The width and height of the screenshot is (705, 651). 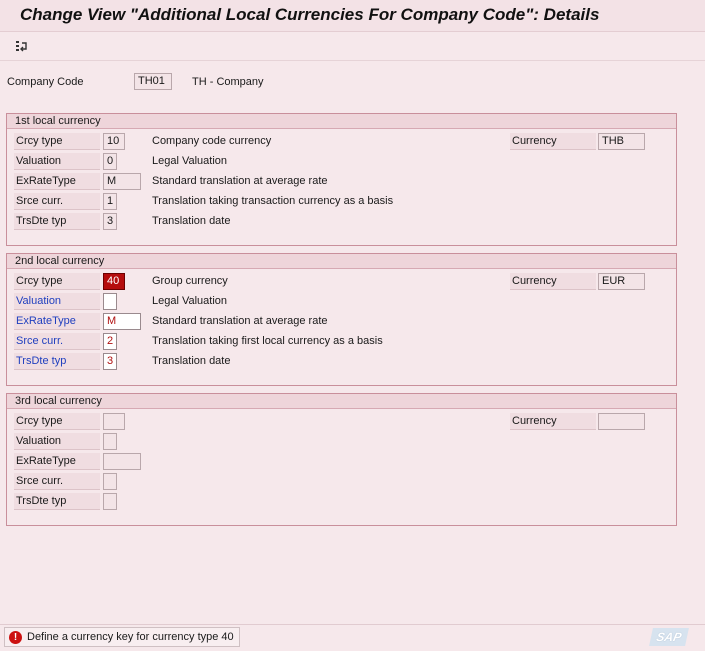 What do you see at coordinates (114, 421) in the screenshot?
I see `crcy-type-field` at bounding box center [114, 421].